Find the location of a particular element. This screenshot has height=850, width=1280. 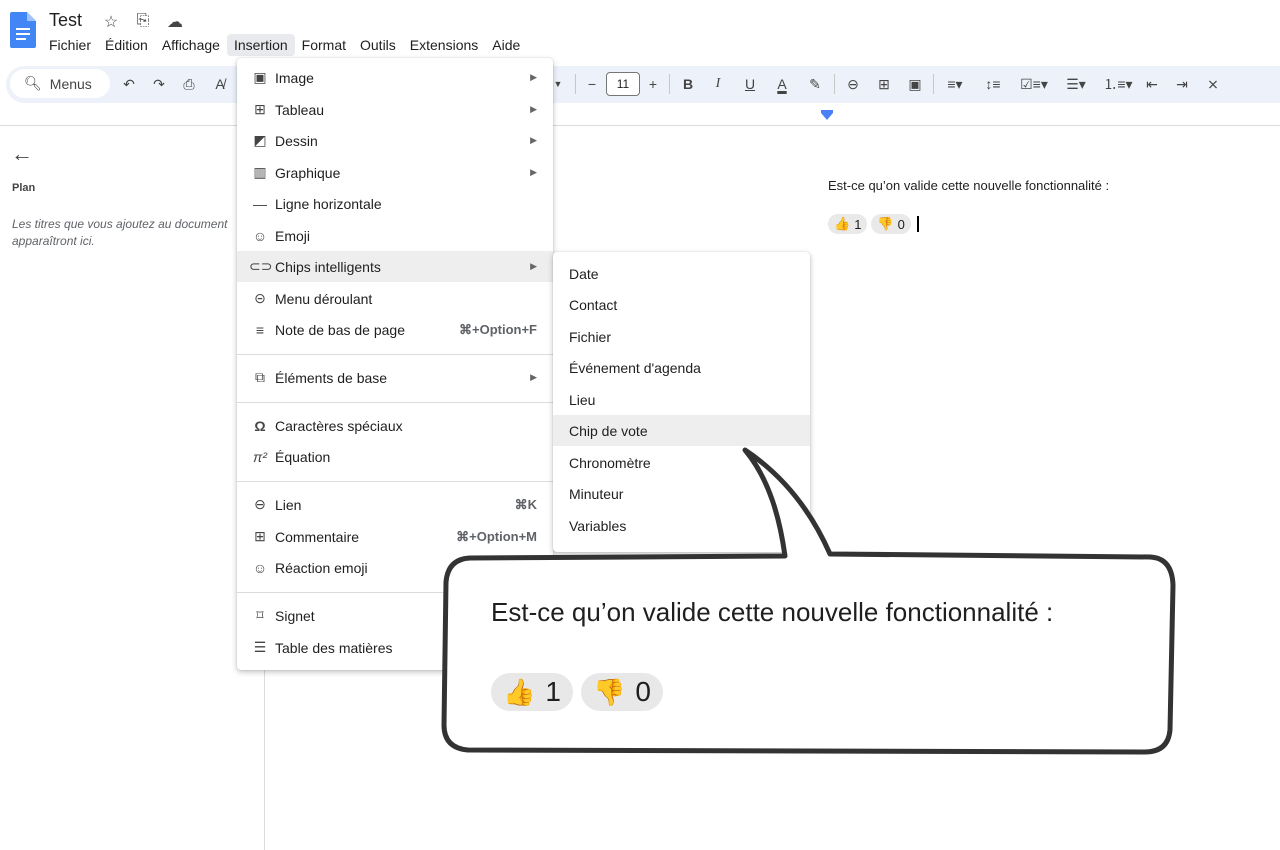

callout-down-count: 0 is located at coordinates (643, 691).